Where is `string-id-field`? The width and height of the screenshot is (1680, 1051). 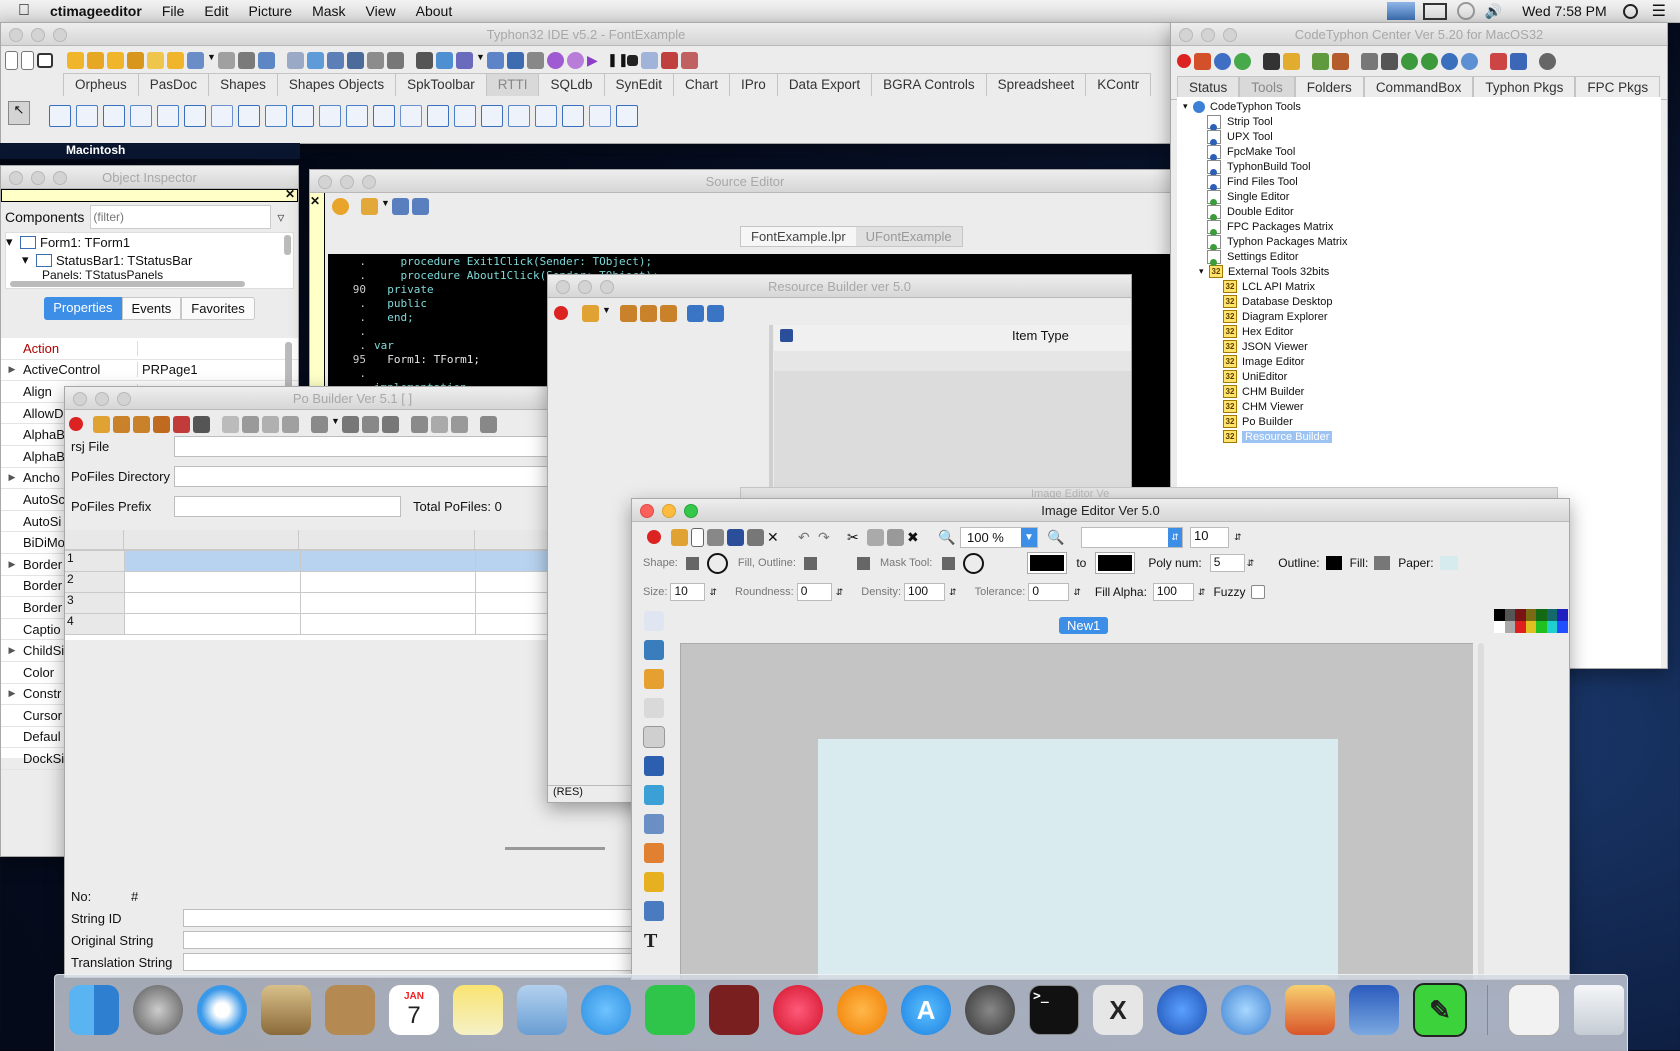
string-id-field is located at coordinates (409, 918).